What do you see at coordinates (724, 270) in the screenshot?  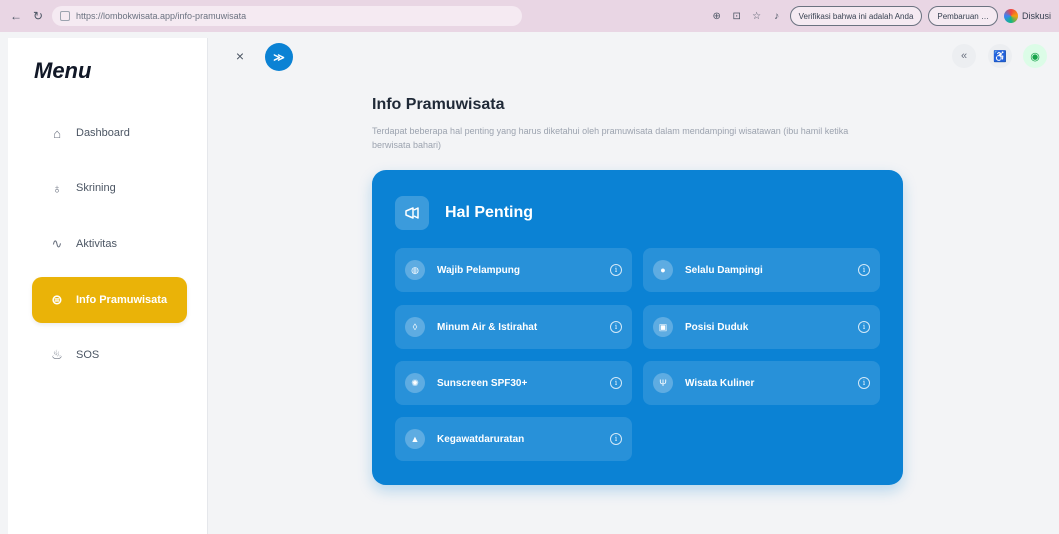 I see `tile-label: Selalu Dampingi` at bounding box center [724, 270].